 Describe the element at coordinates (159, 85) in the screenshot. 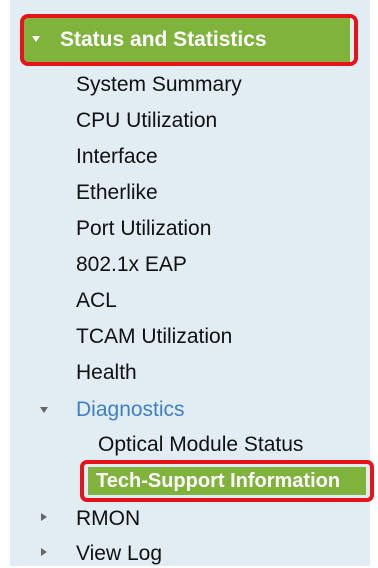

I see `nav-item-system-summary: System Summary` at that location.